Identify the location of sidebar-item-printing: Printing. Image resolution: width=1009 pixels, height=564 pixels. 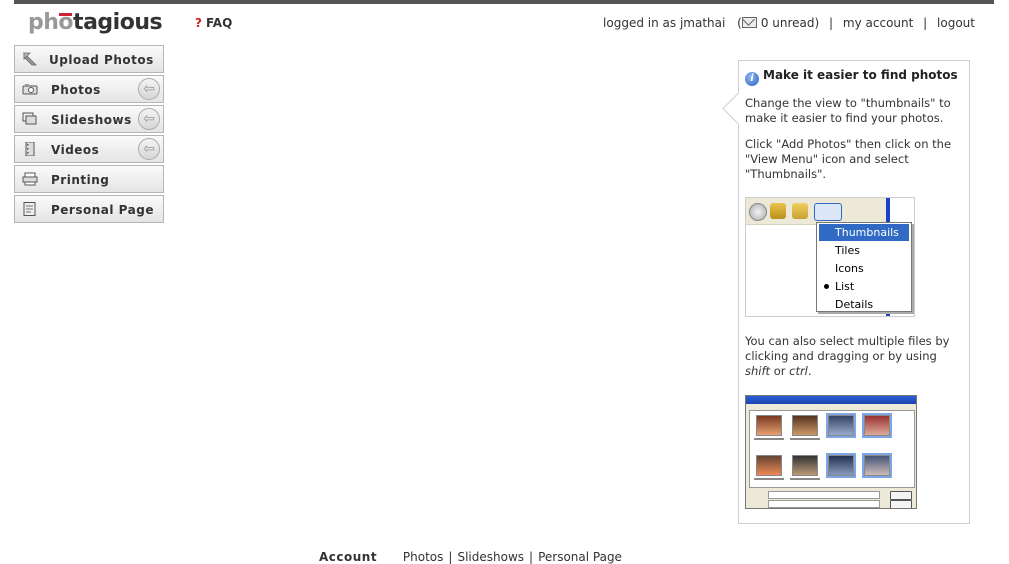
(89, 179).